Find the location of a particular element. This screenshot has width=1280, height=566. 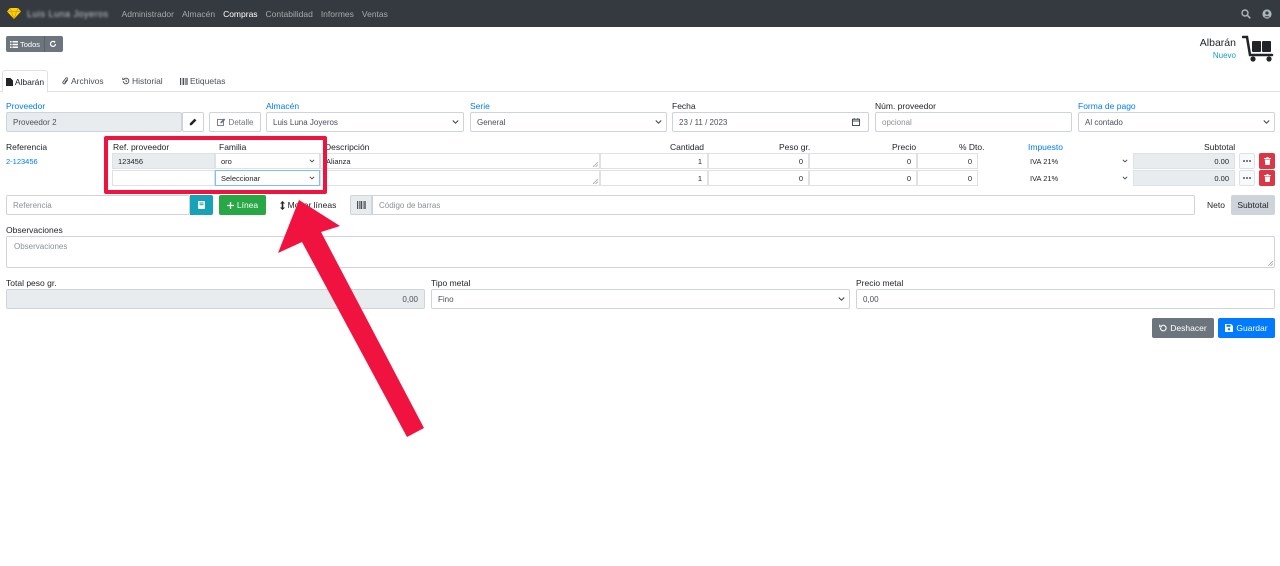

col-cantidad: Cantidad is located at coordinates (687, 147).